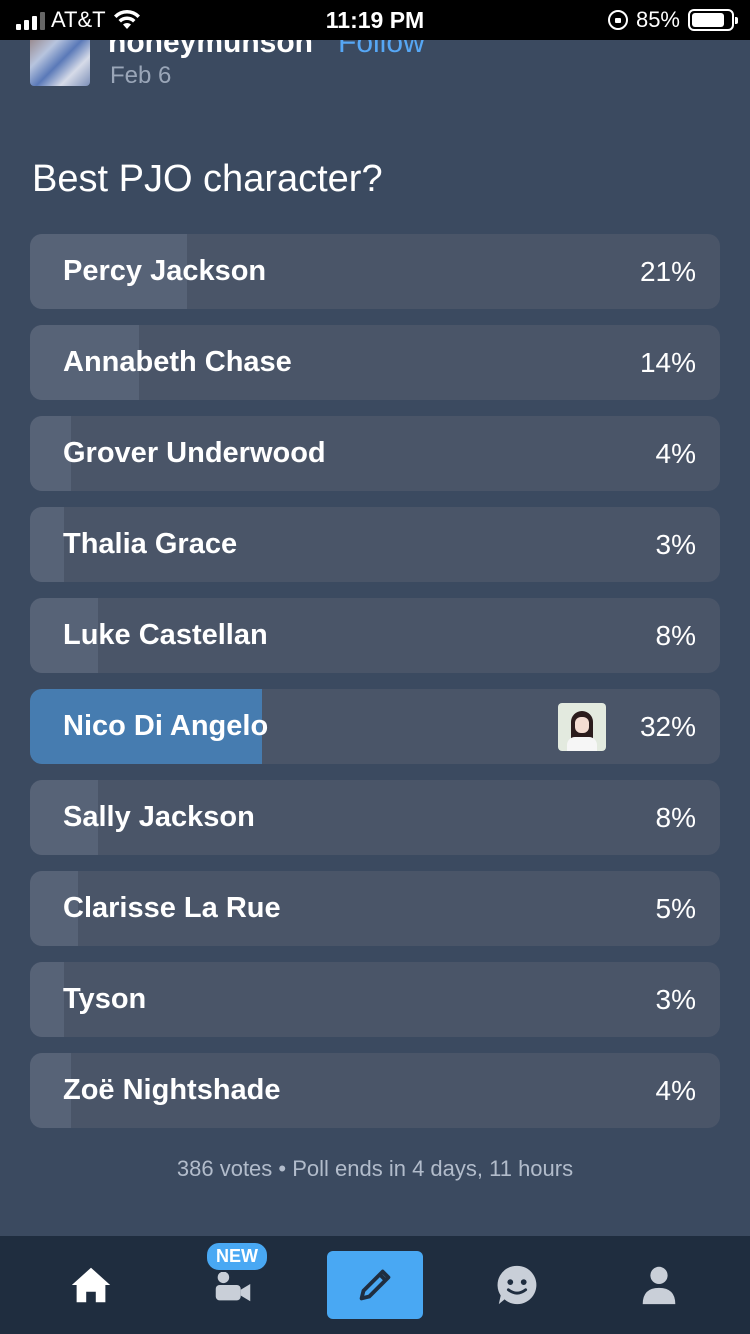 The image size is (750, 1334). I want to click on status-left: AT&T, so click(146, 20).